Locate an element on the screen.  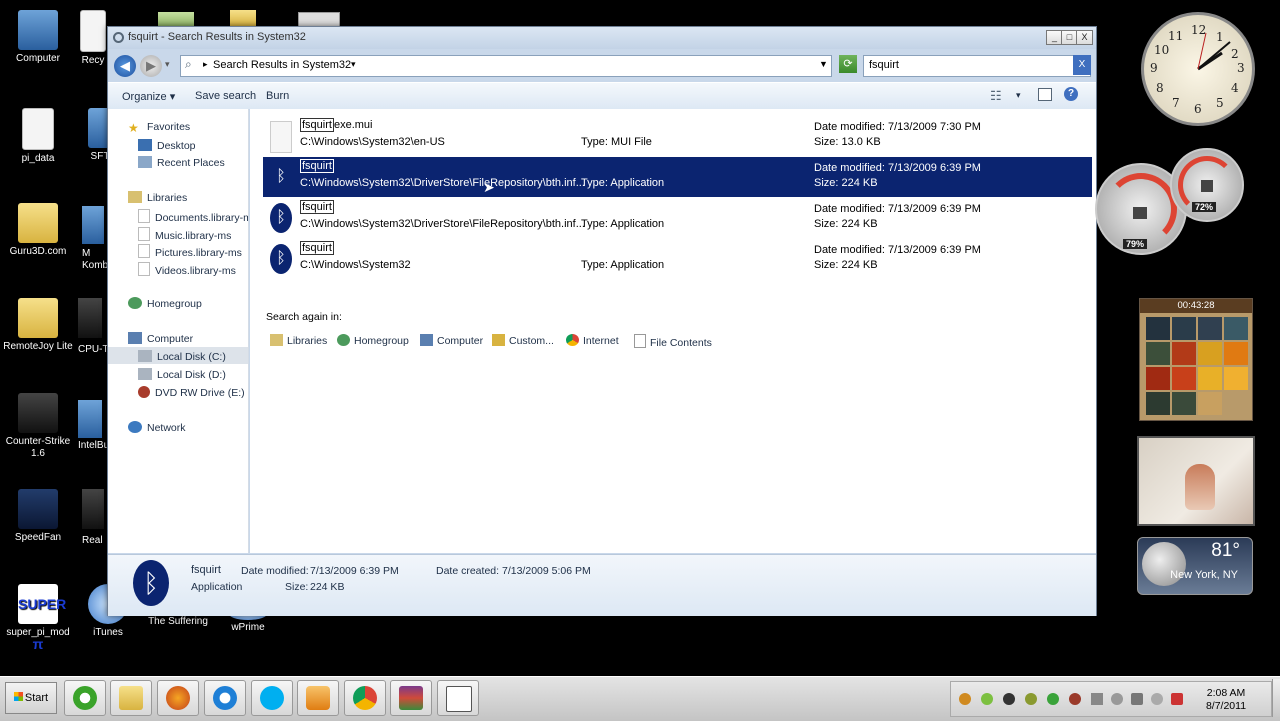
taskbar-firefox is located at coordinates (178, 698).